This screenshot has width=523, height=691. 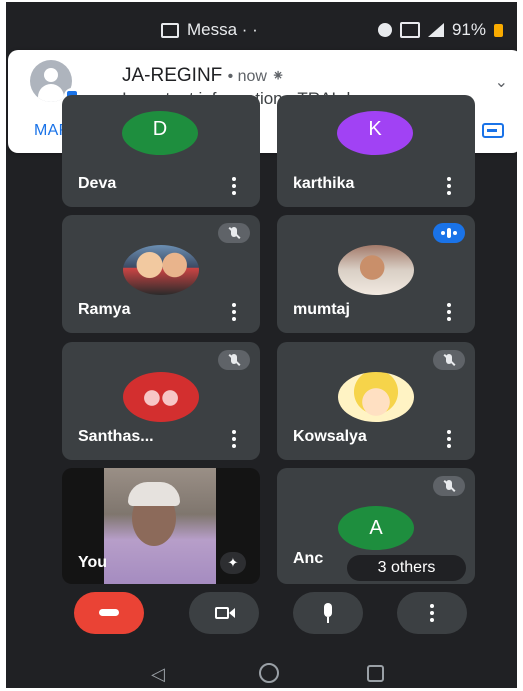 I want to click on battery-icon, so click(x=498, y=30).